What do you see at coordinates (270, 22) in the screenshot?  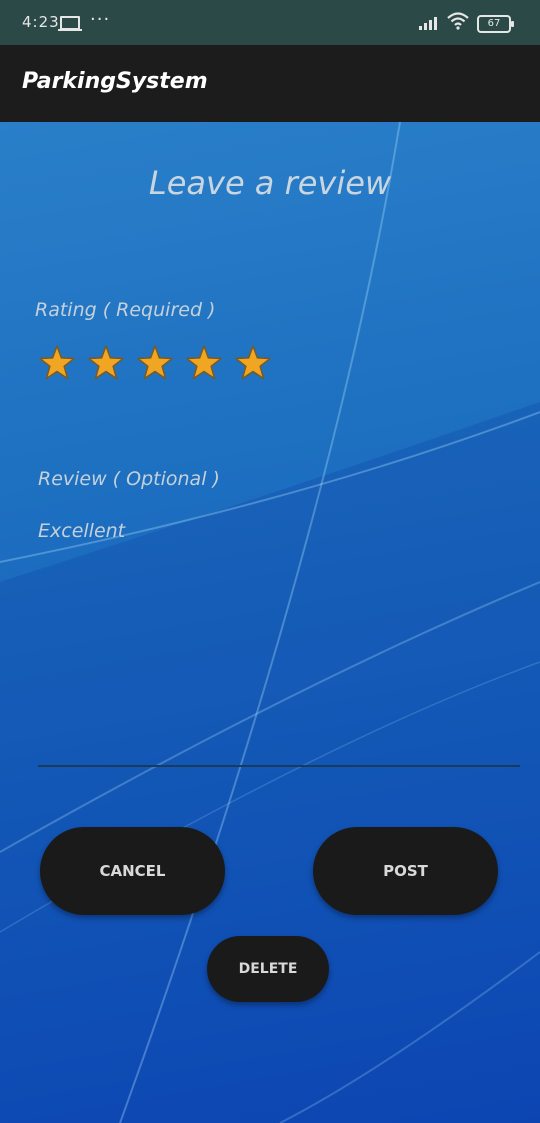 I see `status-bar: 4:23 ··· 67` at bounding box center [270, 22].